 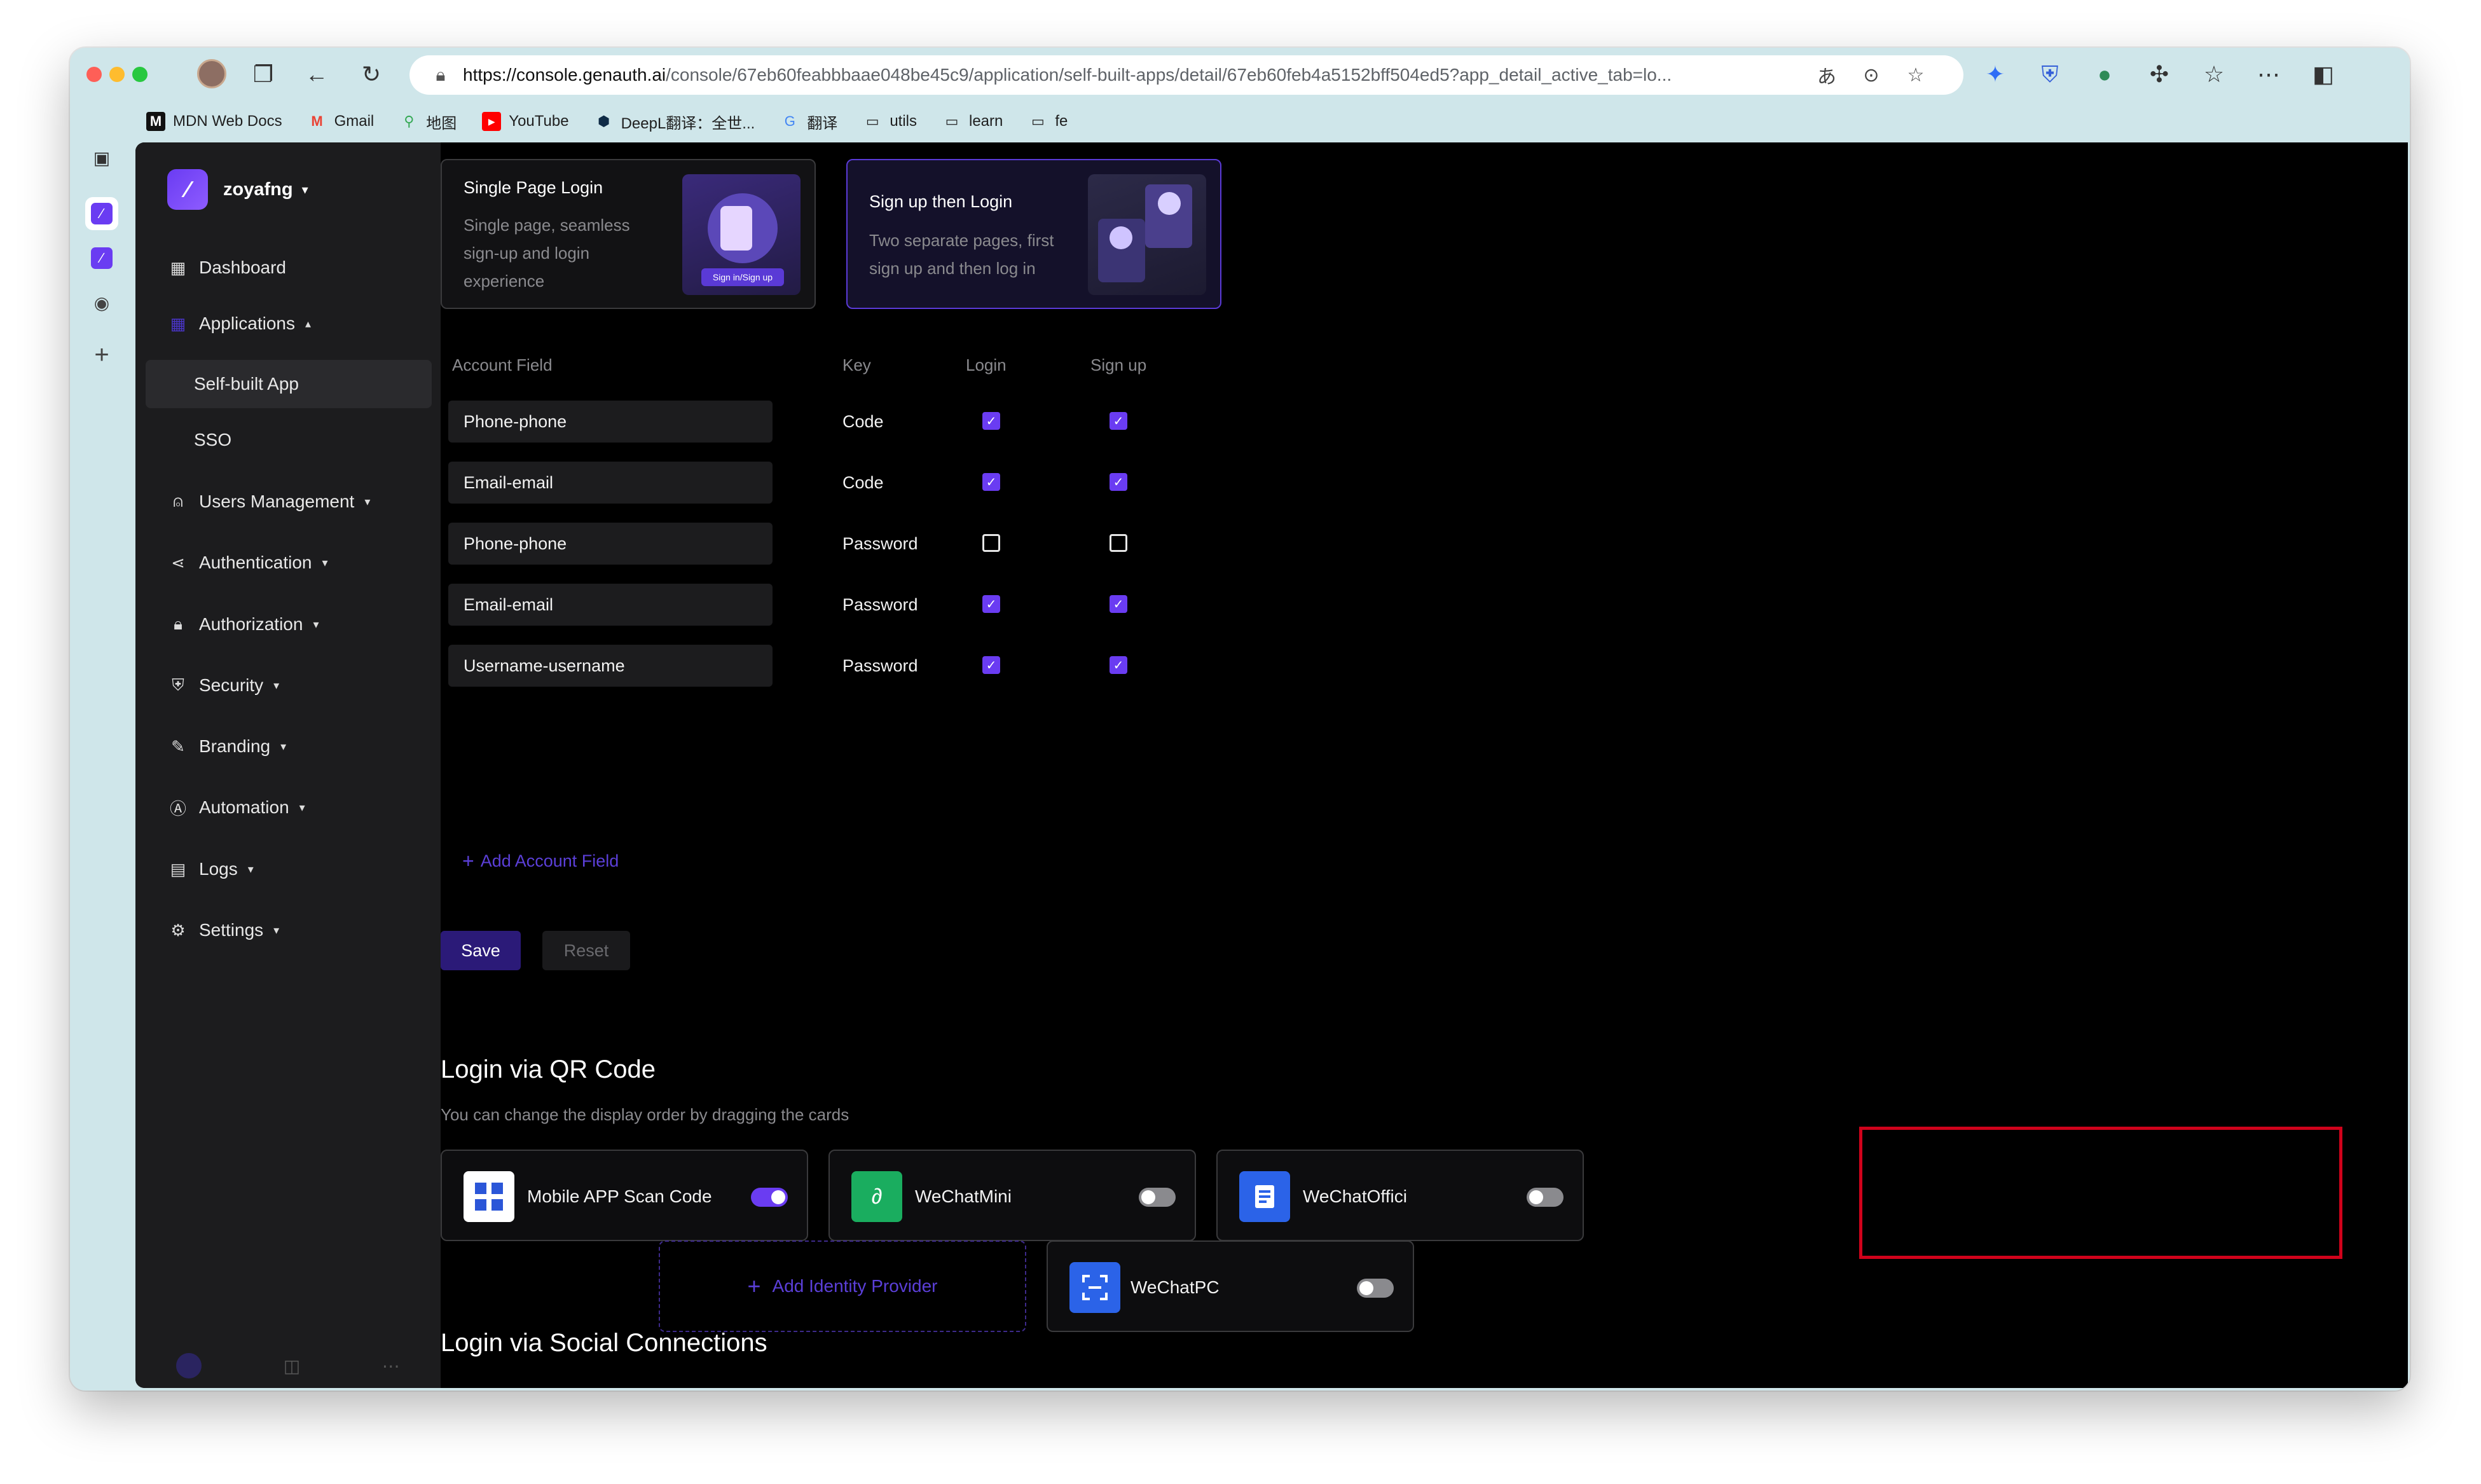 What do you see at coordinates (341, 121) in the screenshot?
I see `bookmark-gmail: M Gmail` at bounding box center [341, 121].